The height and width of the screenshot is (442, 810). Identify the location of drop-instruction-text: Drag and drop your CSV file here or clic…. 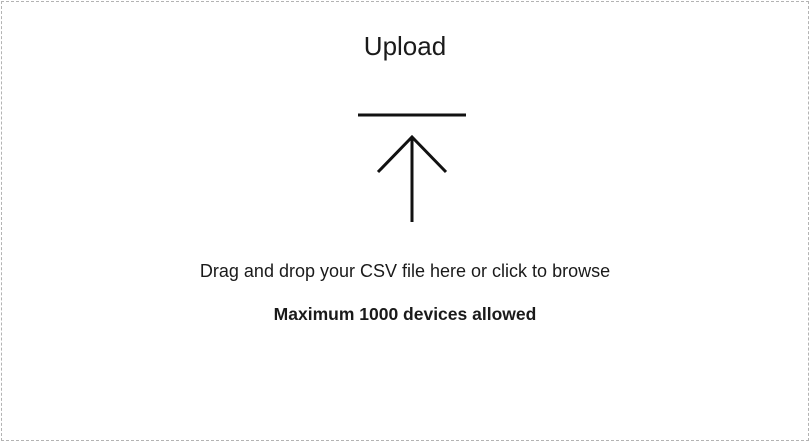
(405, 271).